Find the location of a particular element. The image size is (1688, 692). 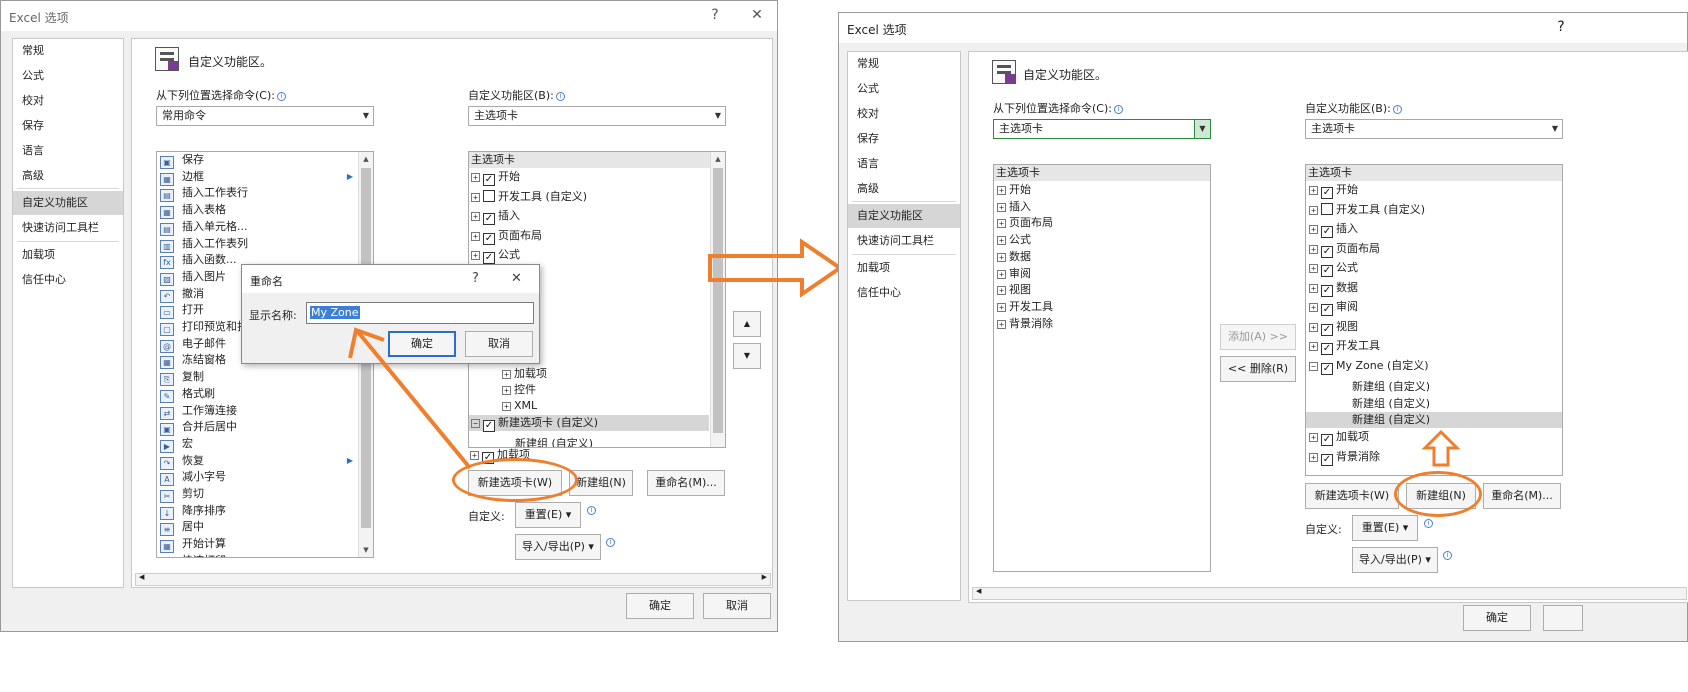

command-item: ▣ 保存 is located at coordinates (257, 160).